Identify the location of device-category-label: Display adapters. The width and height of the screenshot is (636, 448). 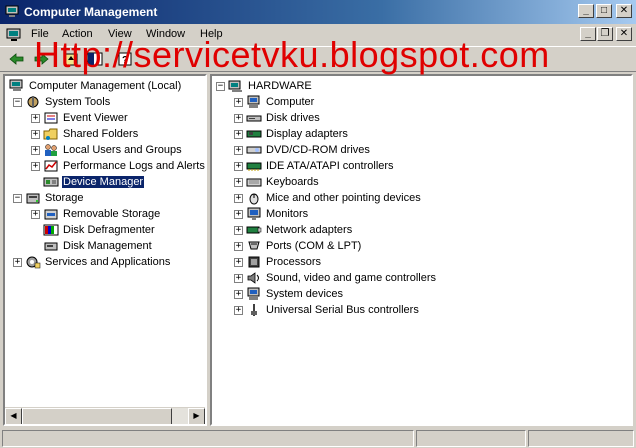
(307, 134).